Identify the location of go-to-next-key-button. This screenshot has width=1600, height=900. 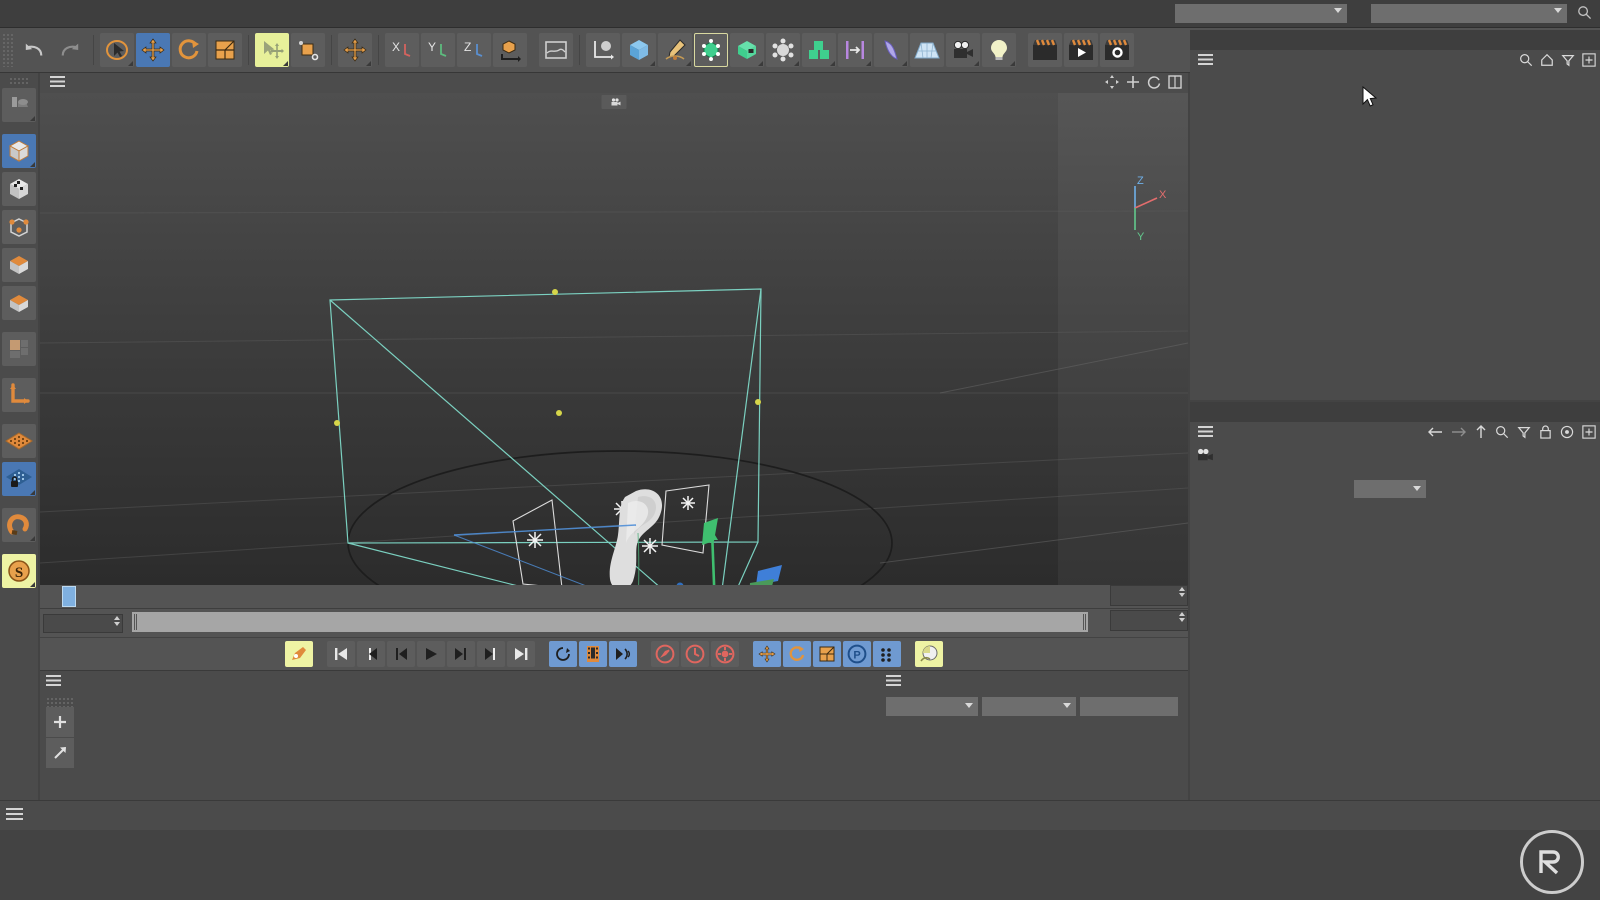
(491, 654).